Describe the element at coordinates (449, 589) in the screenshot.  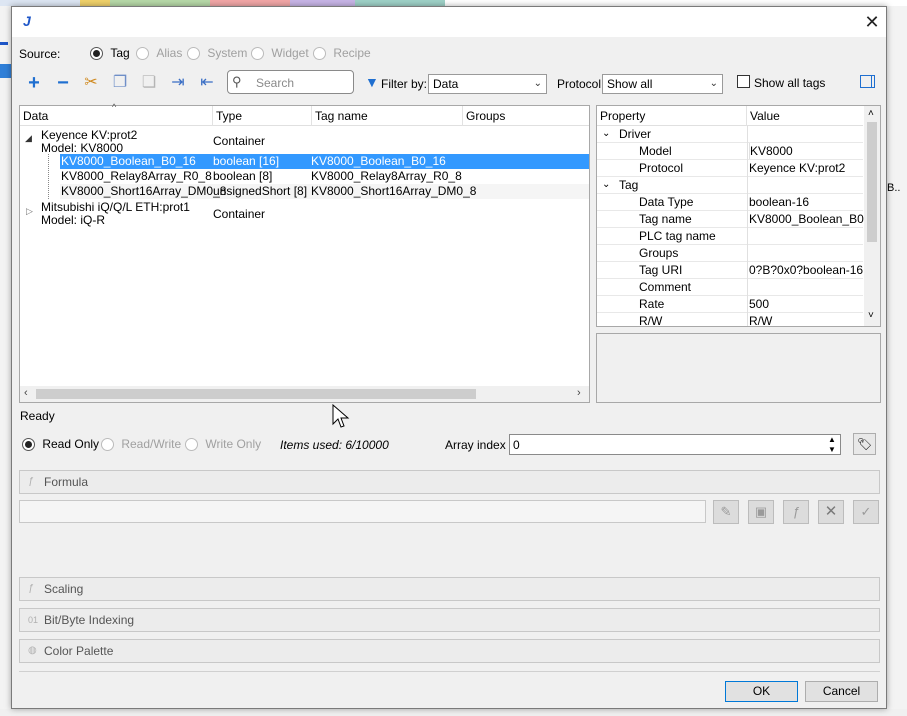
I see `scaling-section: ƒ Scaling` at that location.